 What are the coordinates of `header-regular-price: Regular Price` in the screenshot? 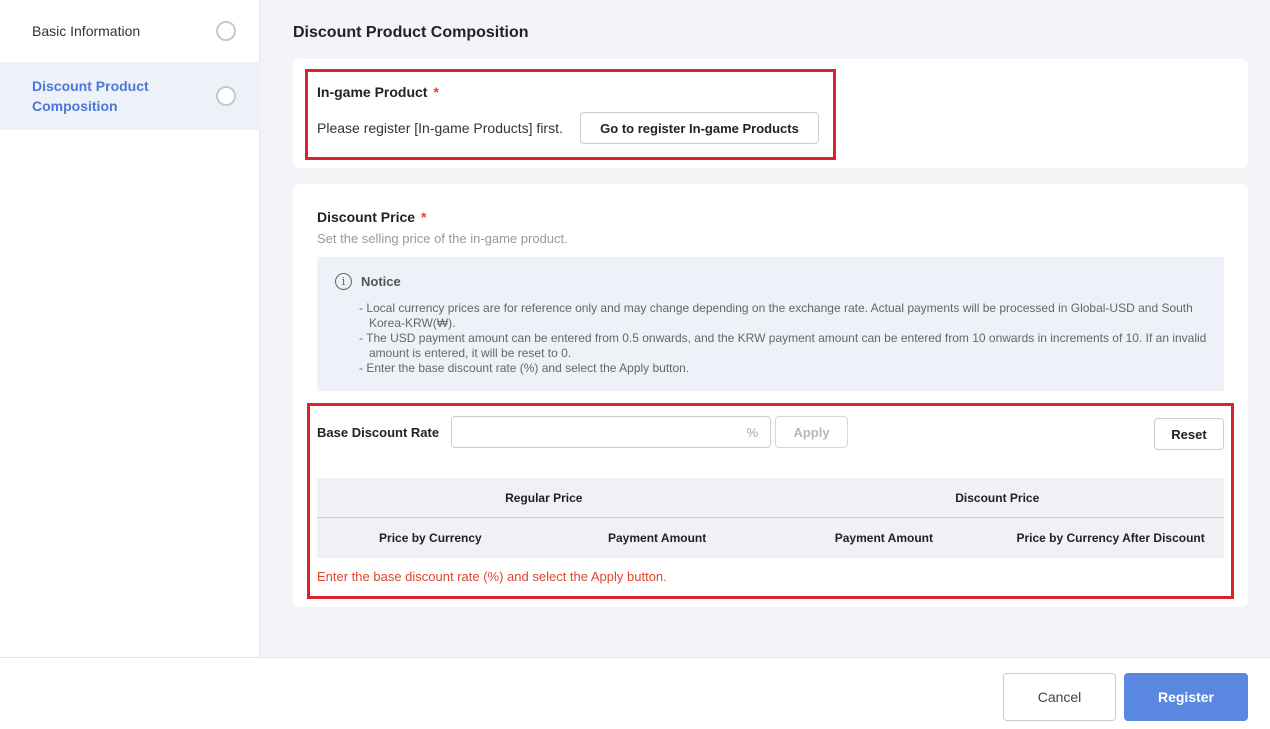 It's located at (544, 497).